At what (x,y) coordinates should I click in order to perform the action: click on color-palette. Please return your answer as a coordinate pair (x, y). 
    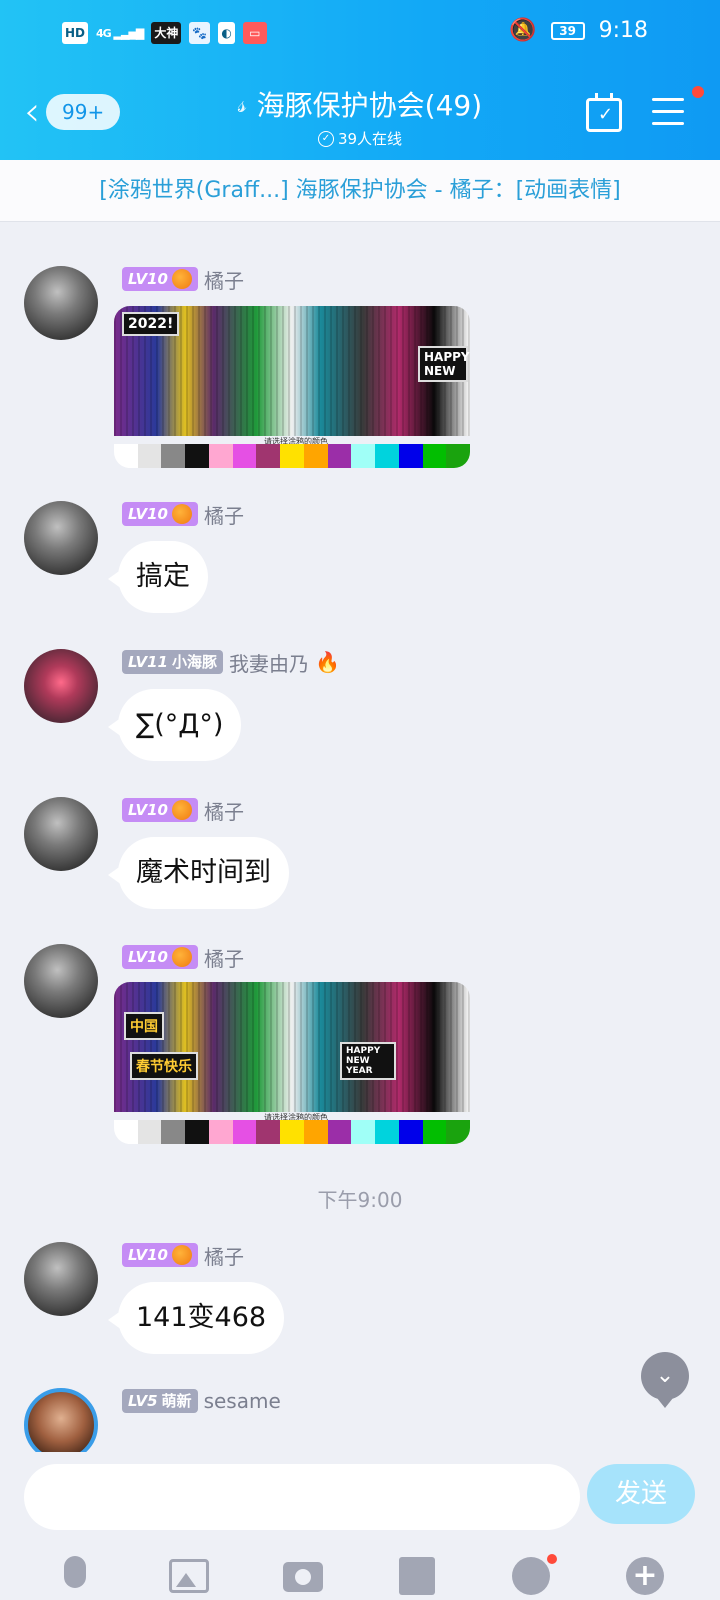
    Looking at the image, I should click on (292, 456).